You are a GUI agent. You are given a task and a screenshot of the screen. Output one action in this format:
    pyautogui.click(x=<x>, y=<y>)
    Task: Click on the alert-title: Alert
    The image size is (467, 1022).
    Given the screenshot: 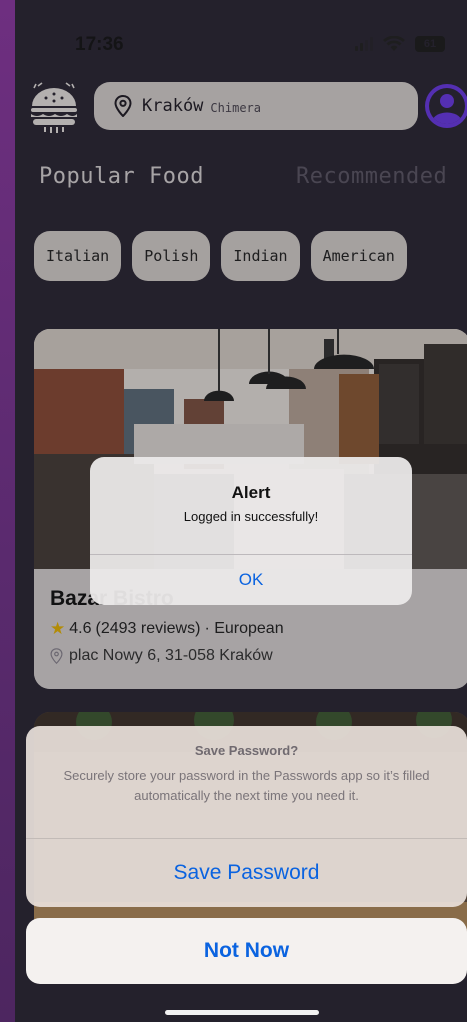 What is the action you would take?
    pyautogui.click(x=251, y=492)
    